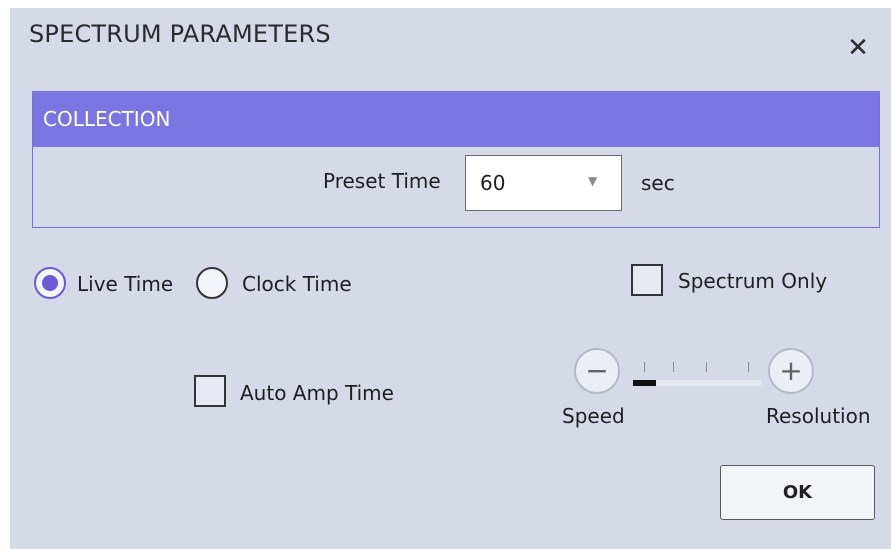  What do you see at coordinates (647, 280) in the screenshot?
I see `spectrum-only-checkbox` at bounding box center [647, 280].